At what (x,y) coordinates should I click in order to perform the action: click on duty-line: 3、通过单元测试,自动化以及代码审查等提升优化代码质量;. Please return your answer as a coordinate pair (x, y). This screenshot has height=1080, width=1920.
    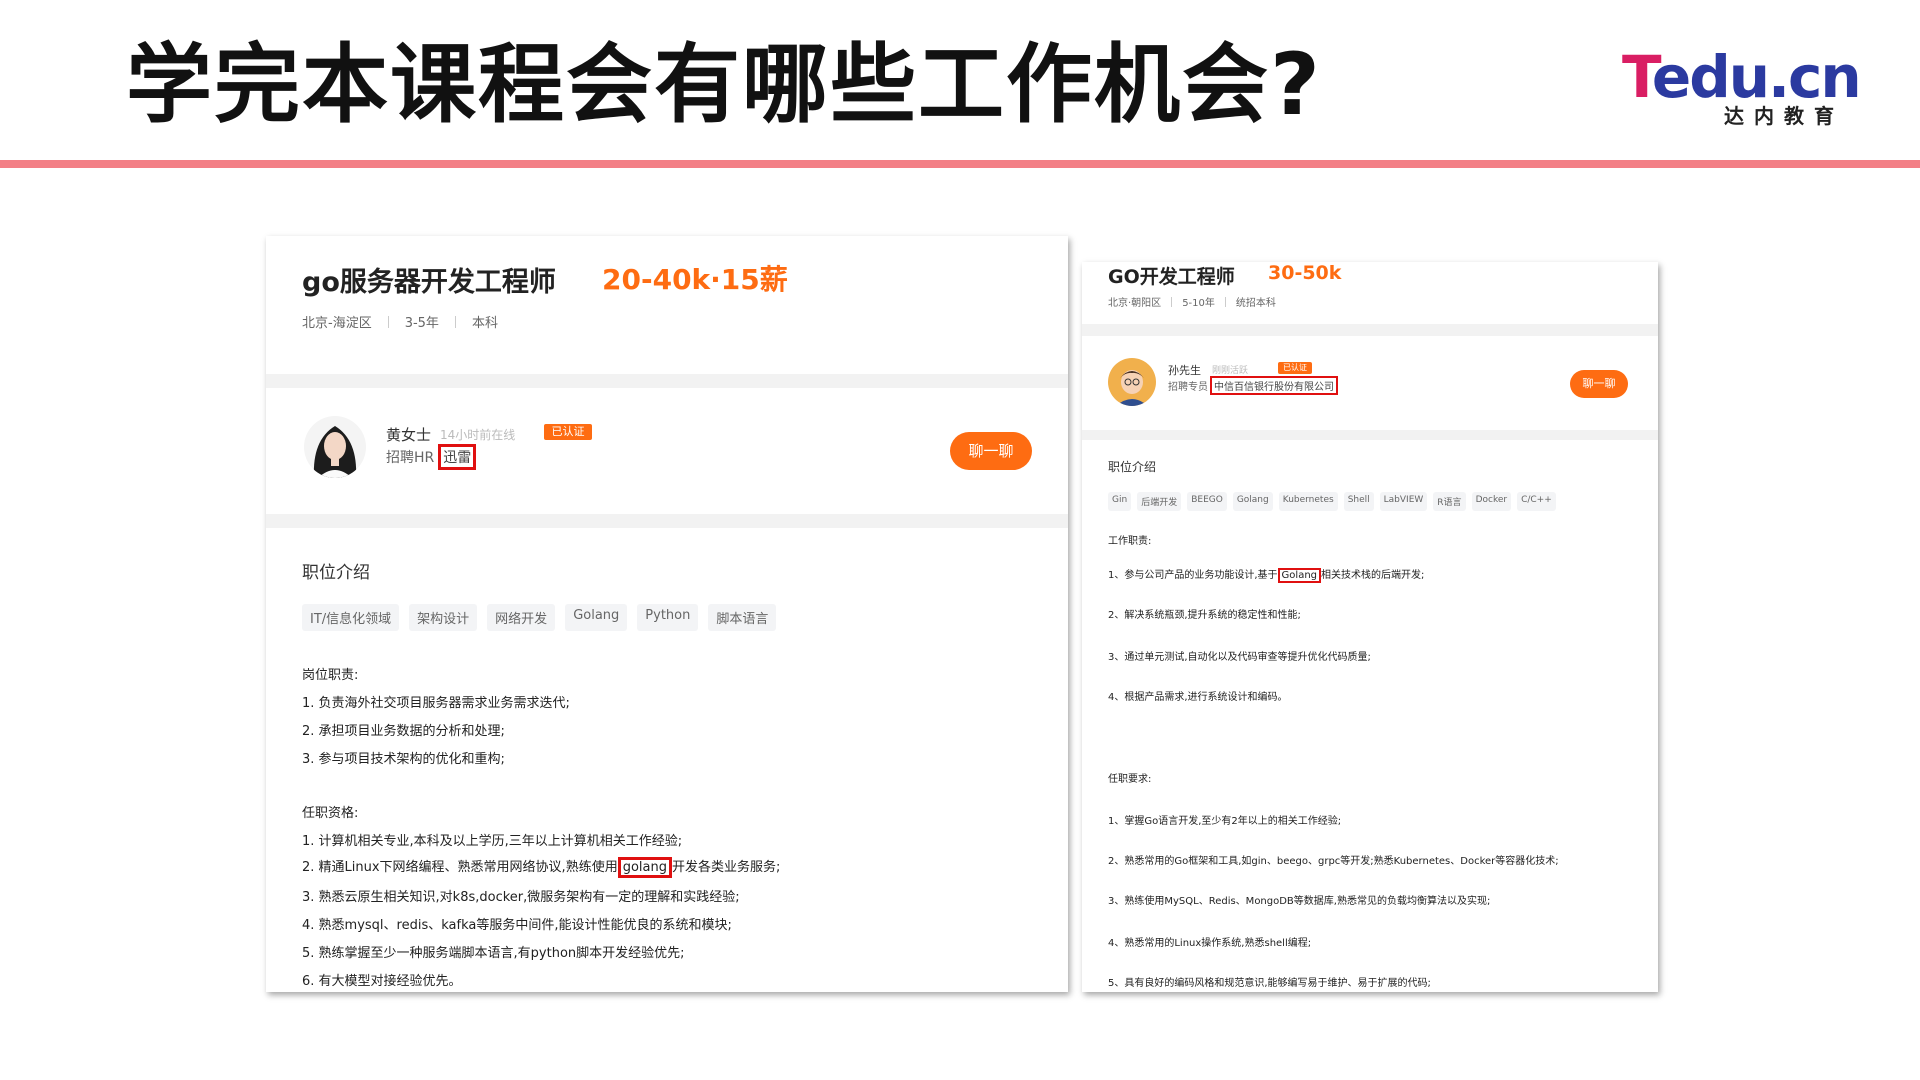
    Looking at the image, I should click on (1239, 657).